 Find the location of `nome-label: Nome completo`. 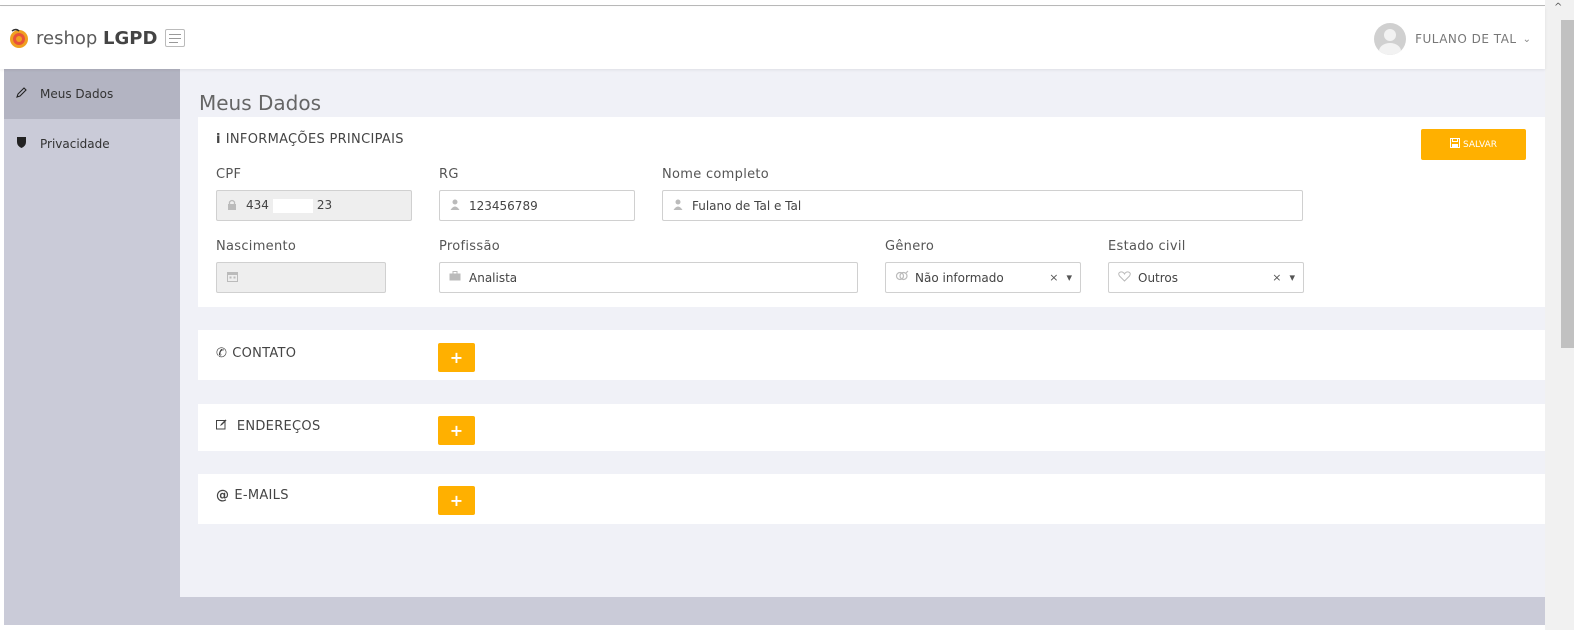

nome-label: Nome completo is located at coordinates (716, 174).